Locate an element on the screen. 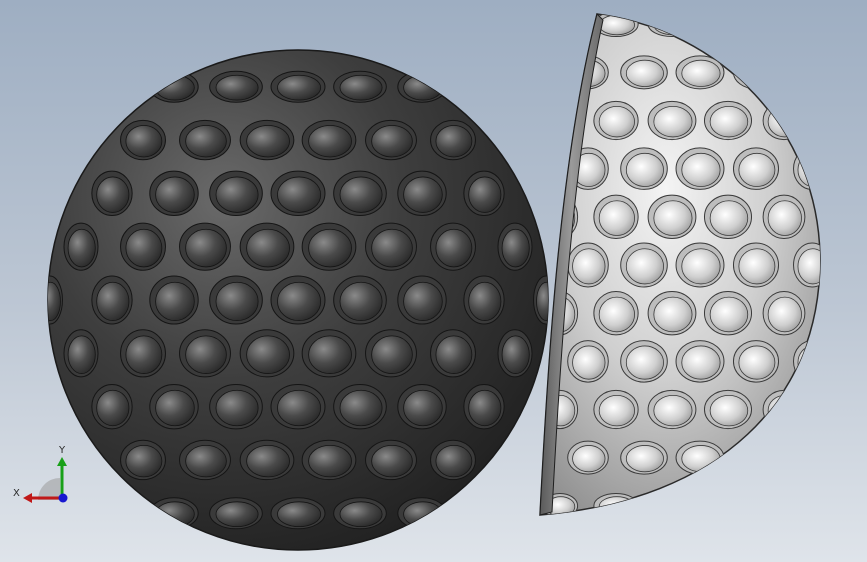 This screenshot has width=867, height=562. x-axis-arrow is located at coordinates (27, 498).